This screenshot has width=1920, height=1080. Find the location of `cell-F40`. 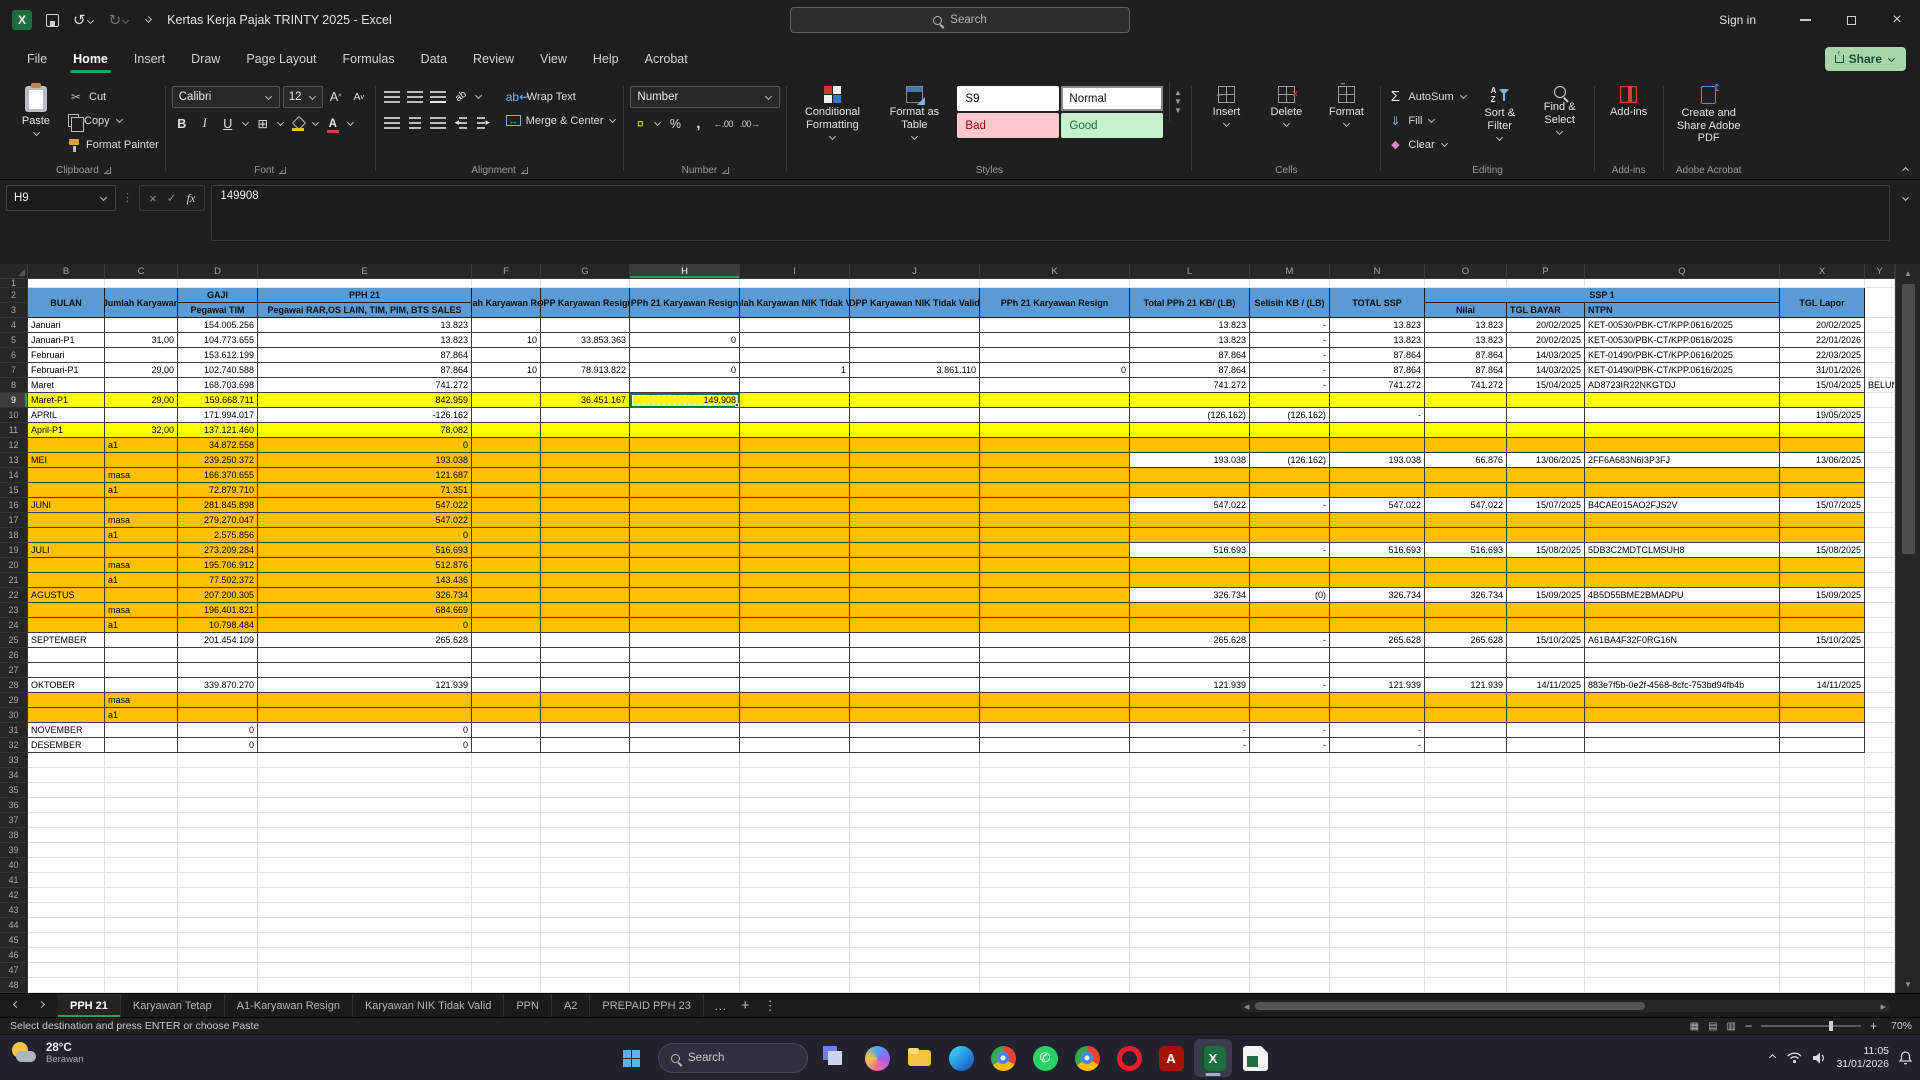

cell-F40 is located at coordinates (506, 865).